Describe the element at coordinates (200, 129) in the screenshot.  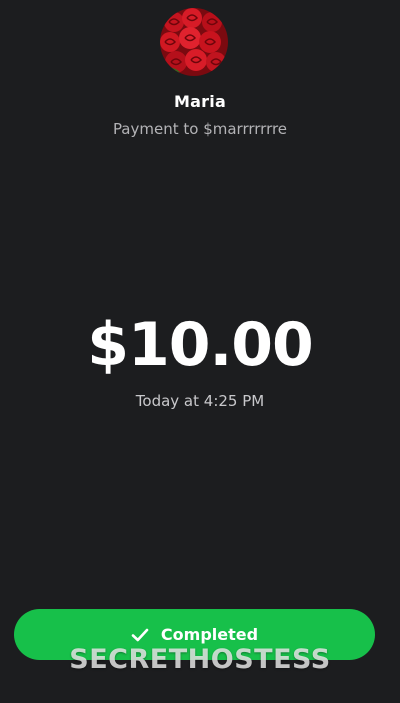
I see `payment-to-label: Payment to $marrrrrrre` at that location.